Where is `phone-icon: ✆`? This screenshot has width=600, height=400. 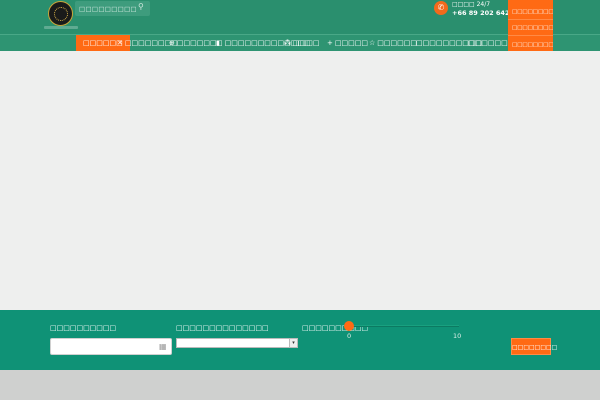
phone-icon: ✆ is located at coordinates (441, 8).